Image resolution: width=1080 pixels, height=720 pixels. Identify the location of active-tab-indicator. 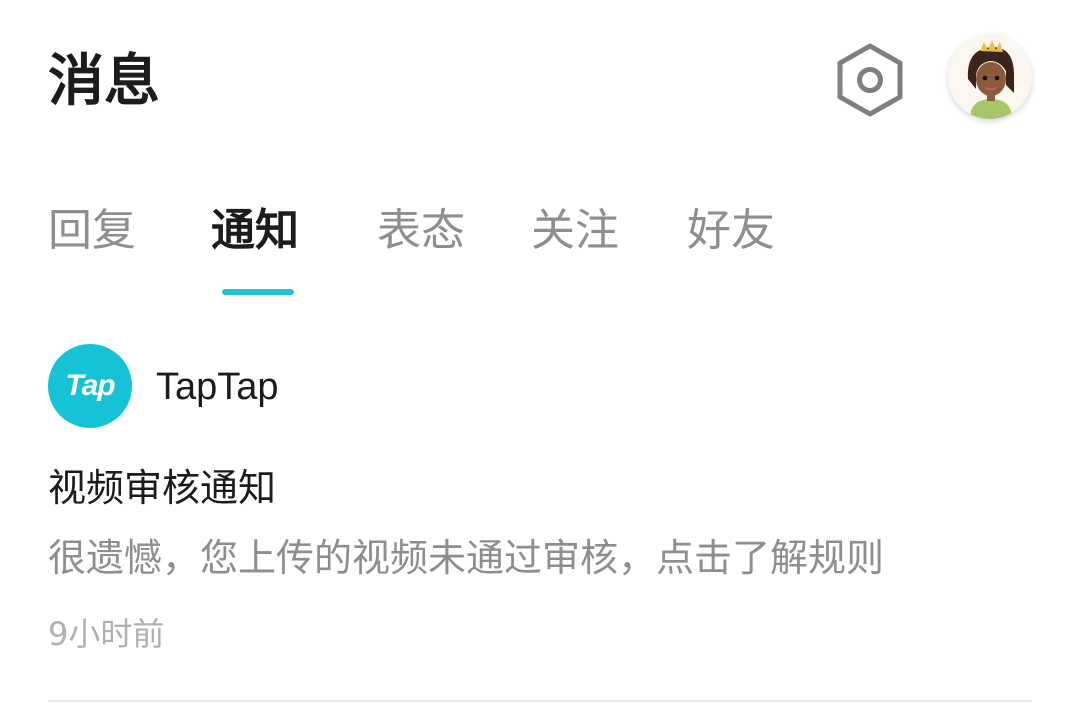
(258, 292).